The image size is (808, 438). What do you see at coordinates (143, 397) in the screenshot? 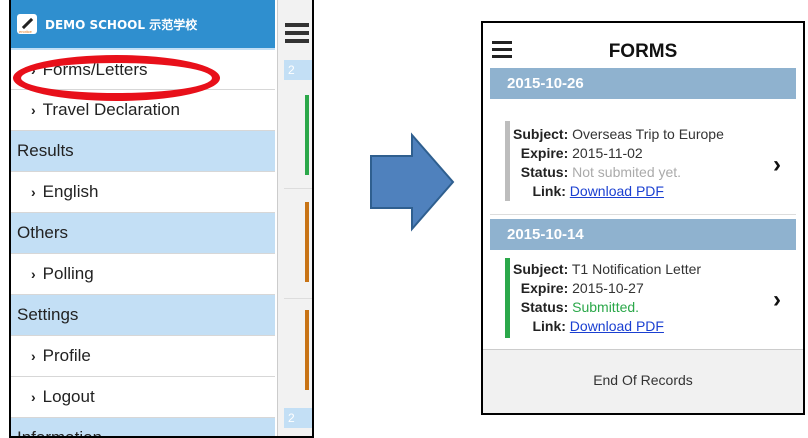
I see `menu-item-logout: › Logout` at bounding box center [143, 397].